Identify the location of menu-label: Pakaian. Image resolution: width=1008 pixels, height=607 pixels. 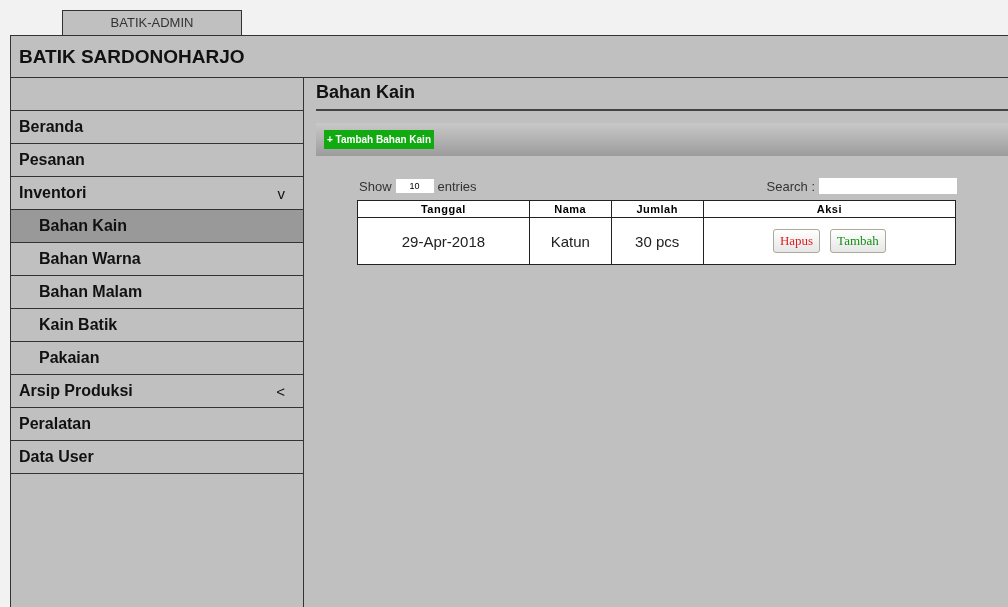
(69, 358).